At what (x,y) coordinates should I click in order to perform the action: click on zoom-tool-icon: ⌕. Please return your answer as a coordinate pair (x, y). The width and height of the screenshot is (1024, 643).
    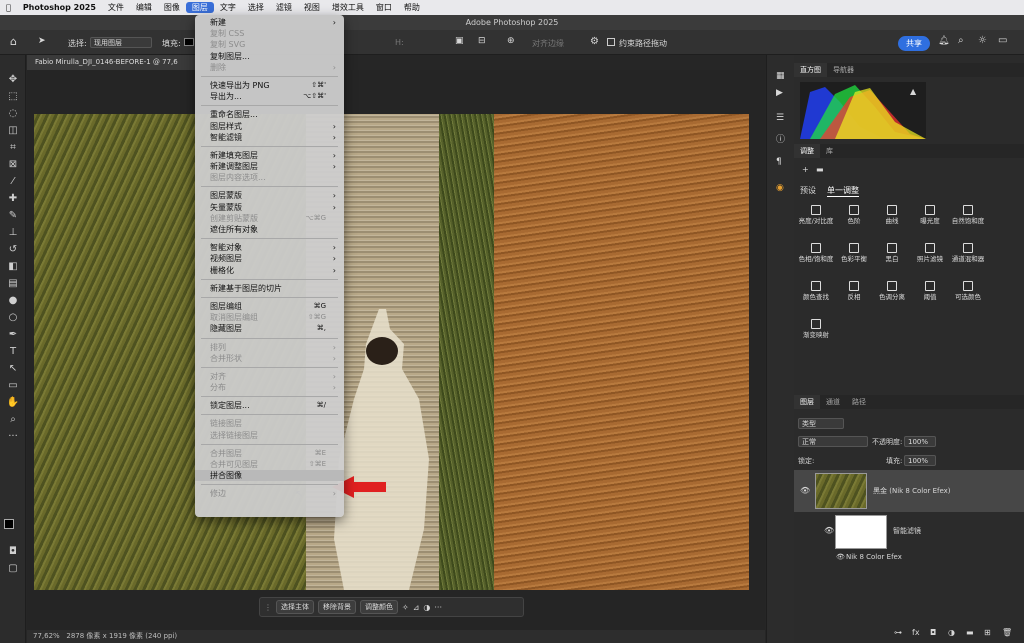
    Looking at the image, I should click on (13, 420).